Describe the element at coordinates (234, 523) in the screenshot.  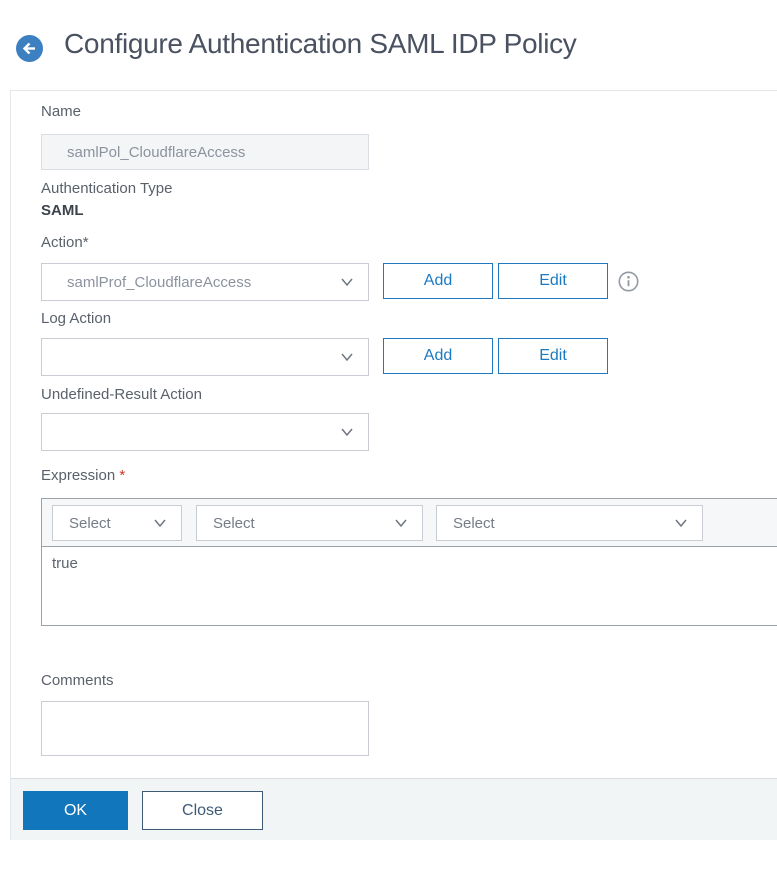
I see `expression-select-2-value: Select` at that location.